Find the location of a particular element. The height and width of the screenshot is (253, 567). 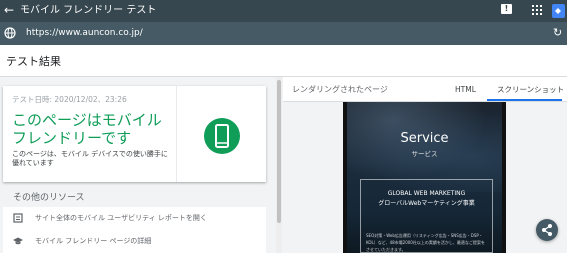

tab-screenshot: スクリーンショット is located at coordinates (530, 90).